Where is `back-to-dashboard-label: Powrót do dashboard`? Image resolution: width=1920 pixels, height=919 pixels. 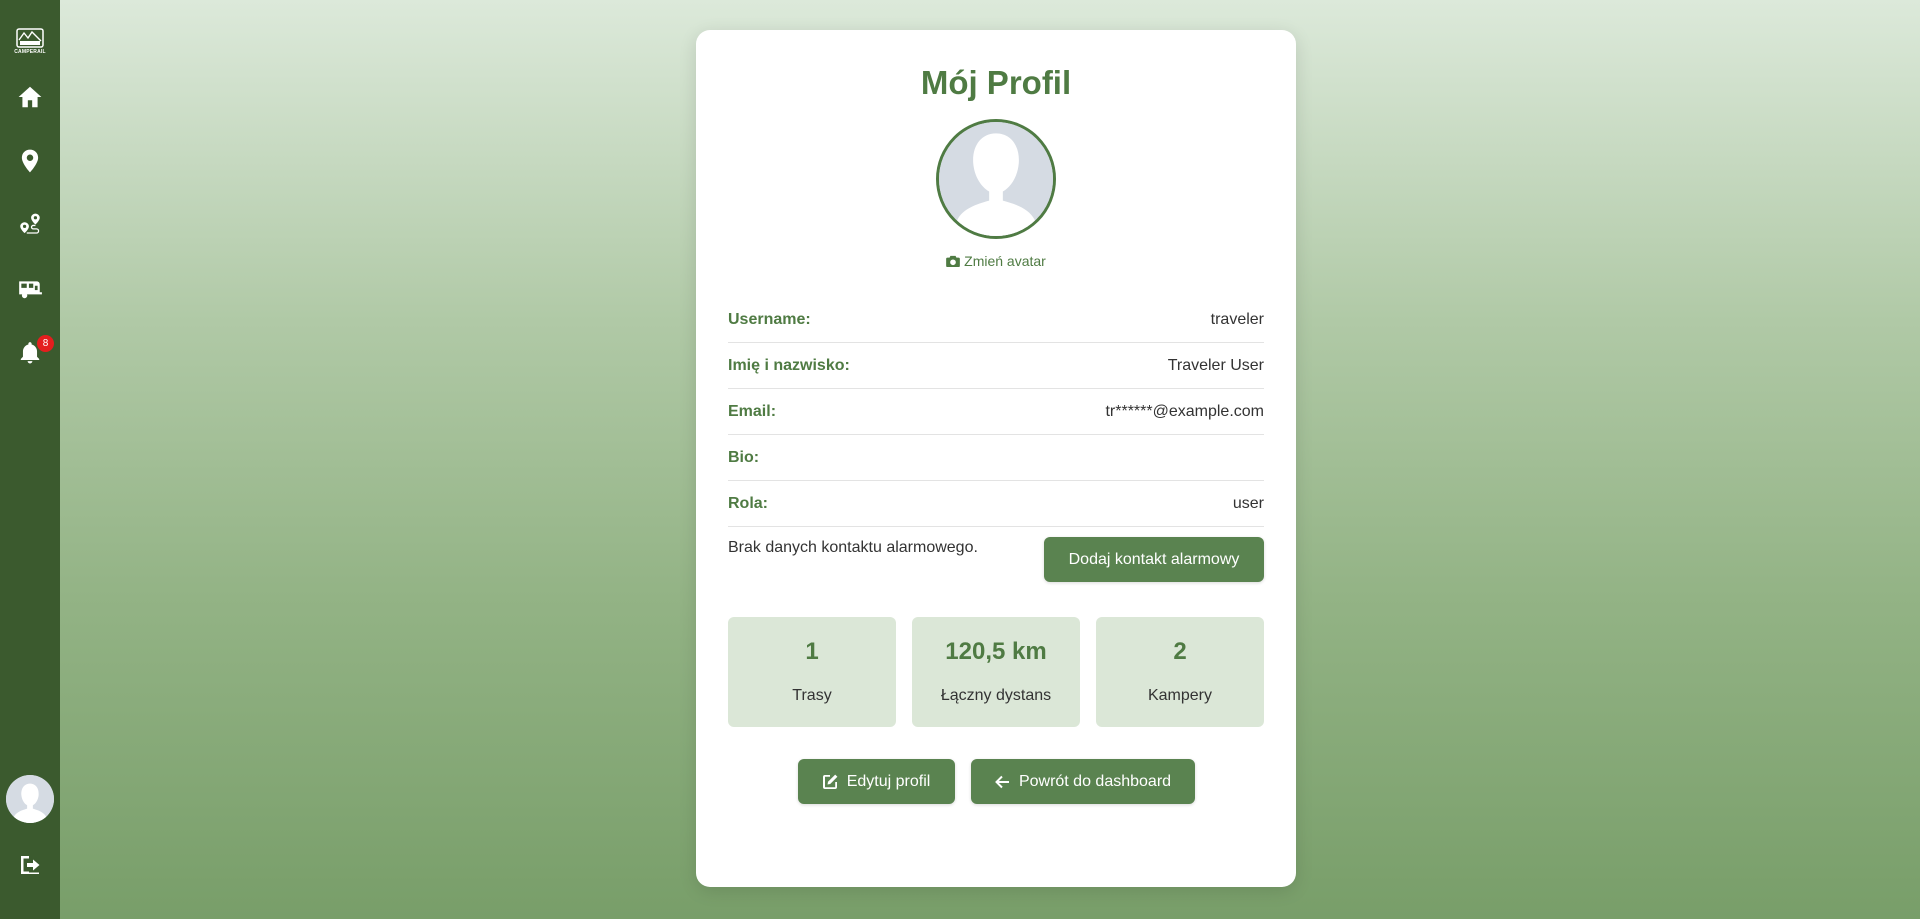 back-to-dashboard-label: Powrót do dashboard is located at coordinates (1095, 781).